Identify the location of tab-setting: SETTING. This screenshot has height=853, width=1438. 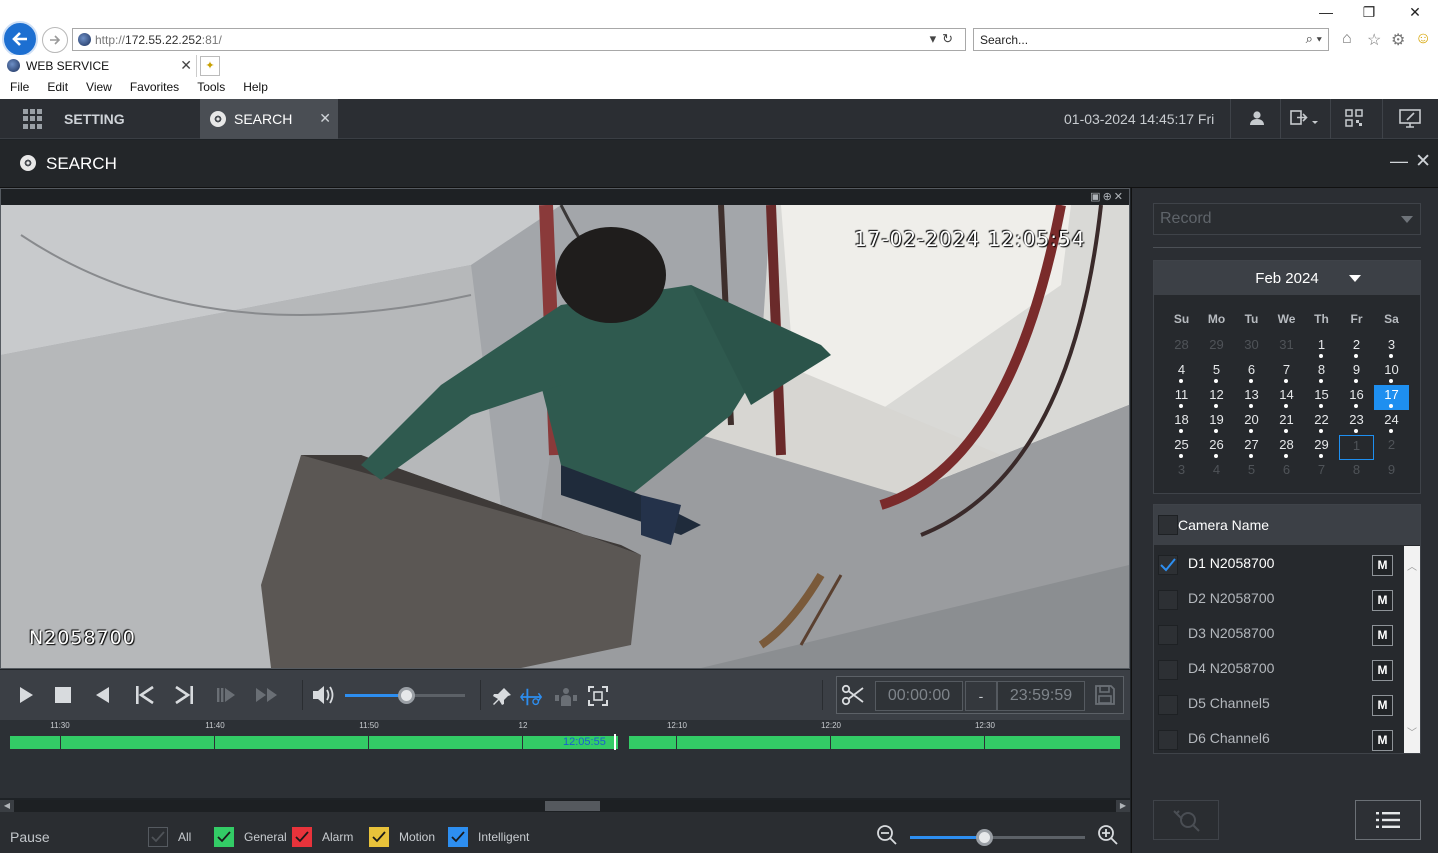
(100, 119).